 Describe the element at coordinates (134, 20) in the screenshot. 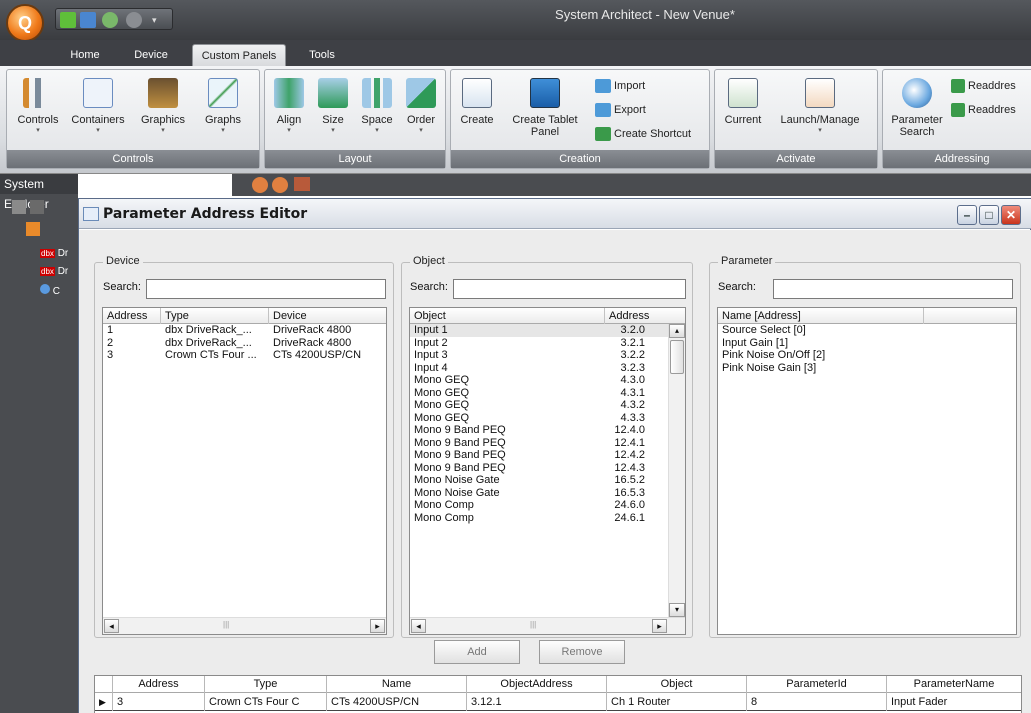

I see `redo-icon` at that location.